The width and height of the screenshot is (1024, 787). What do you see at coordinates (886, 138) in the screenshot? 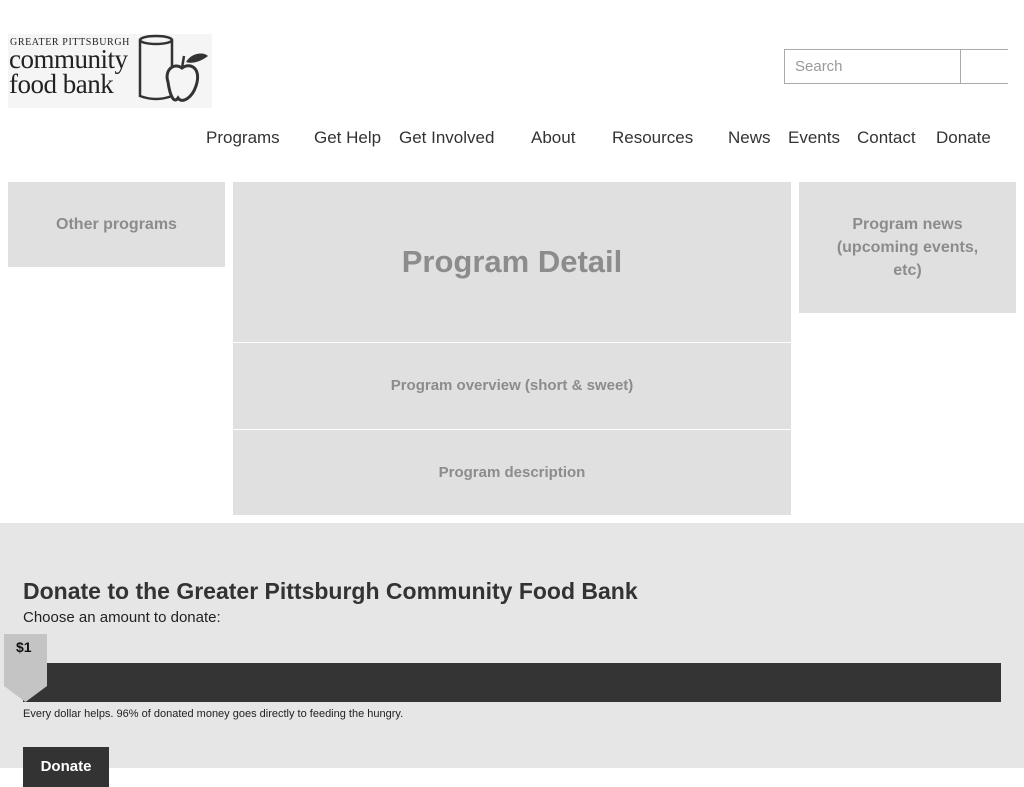
I see `nav-contact: Contact` at bounding box center [886, 138].